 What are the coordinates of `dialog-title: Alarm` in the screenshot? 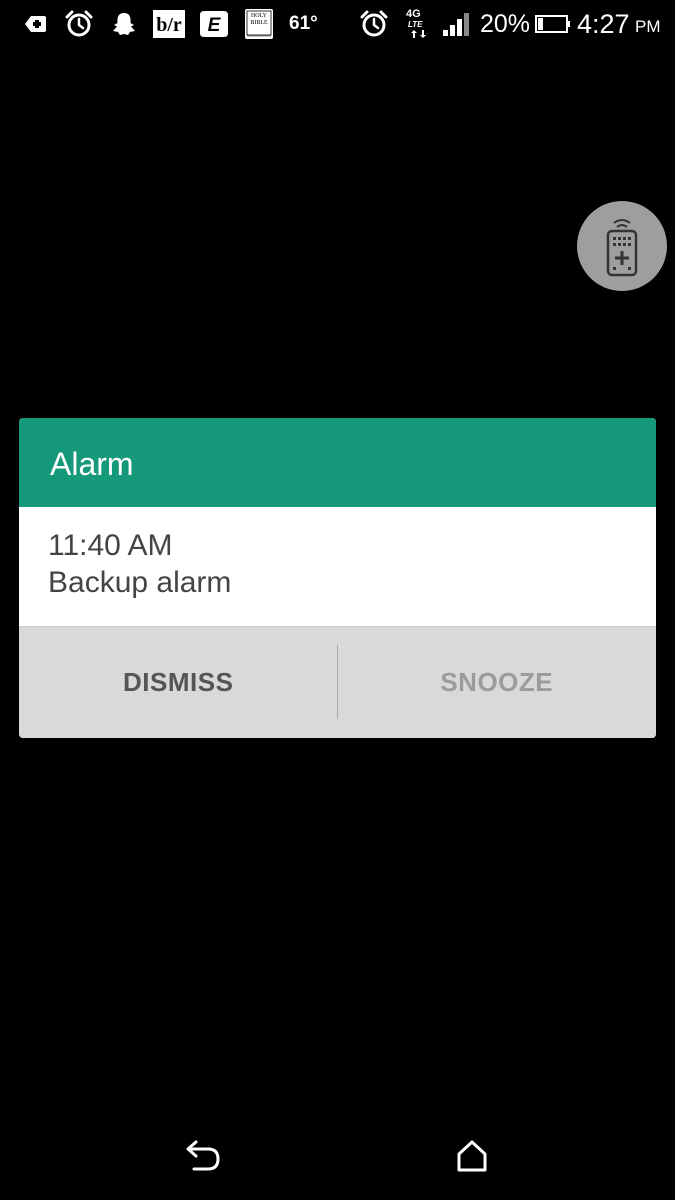 It's located at (92, 464).